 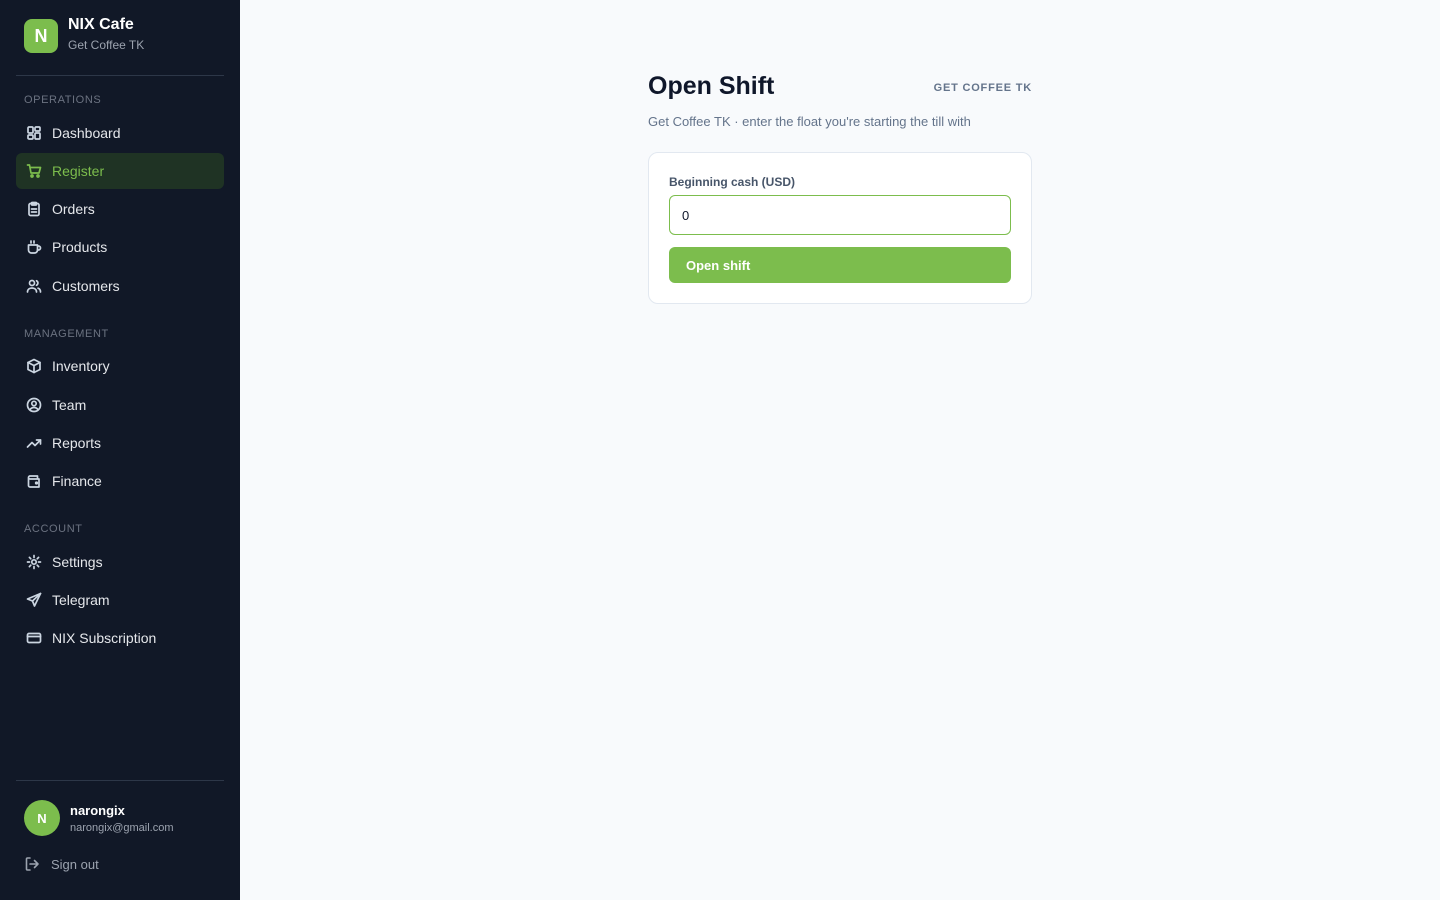 What do you see at coordinates (34, 562) in the screenshot?
I see `gear-icon` at bounding box center [34, 562].